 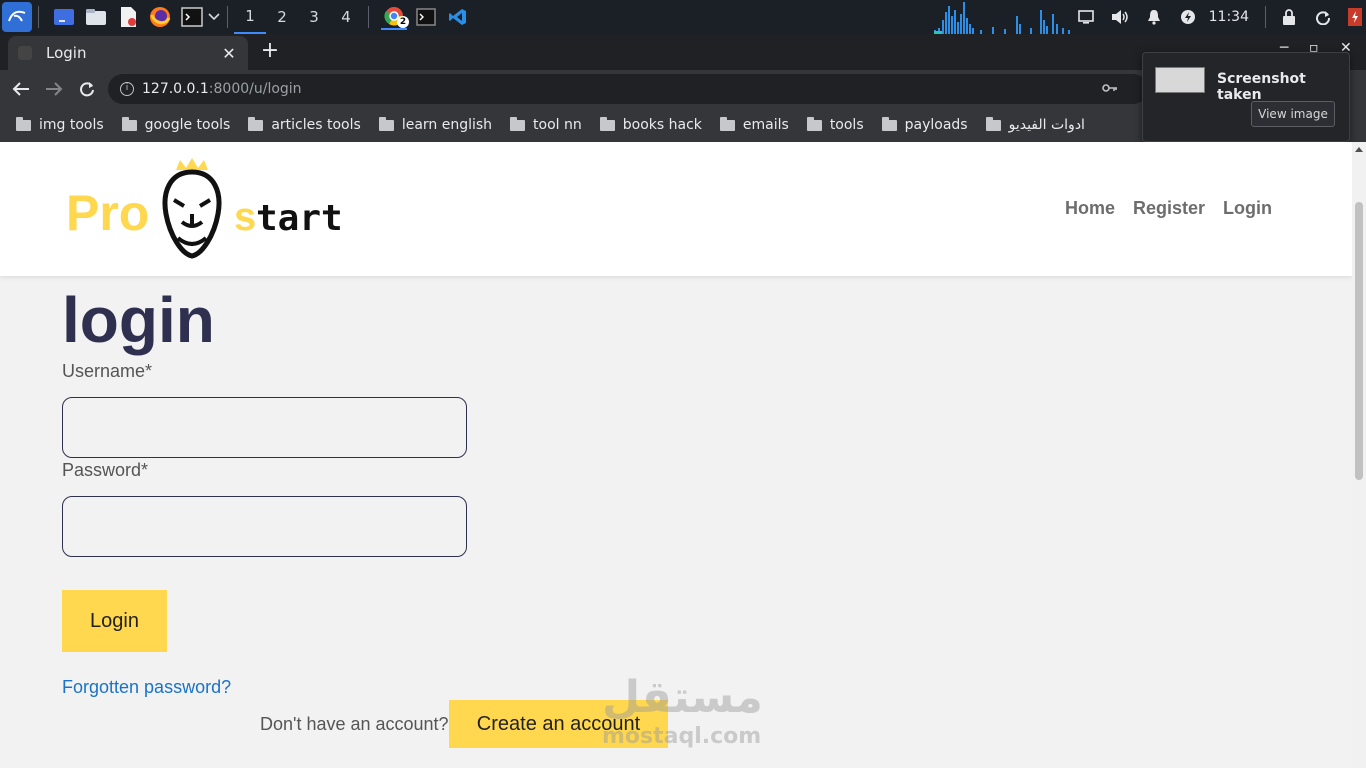 What do you see at coordinates (96, 17) in the screenshot?
I see `file-manager-icon` at bounding box center [96, 17].